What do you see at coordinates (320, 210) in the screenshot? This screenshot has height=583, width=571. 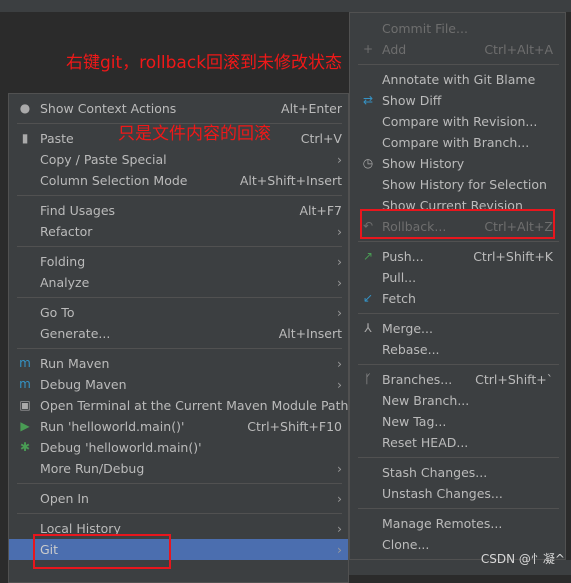 I see `menu-item-shortcut: Alt+F7` at bounding box center [320, 210].